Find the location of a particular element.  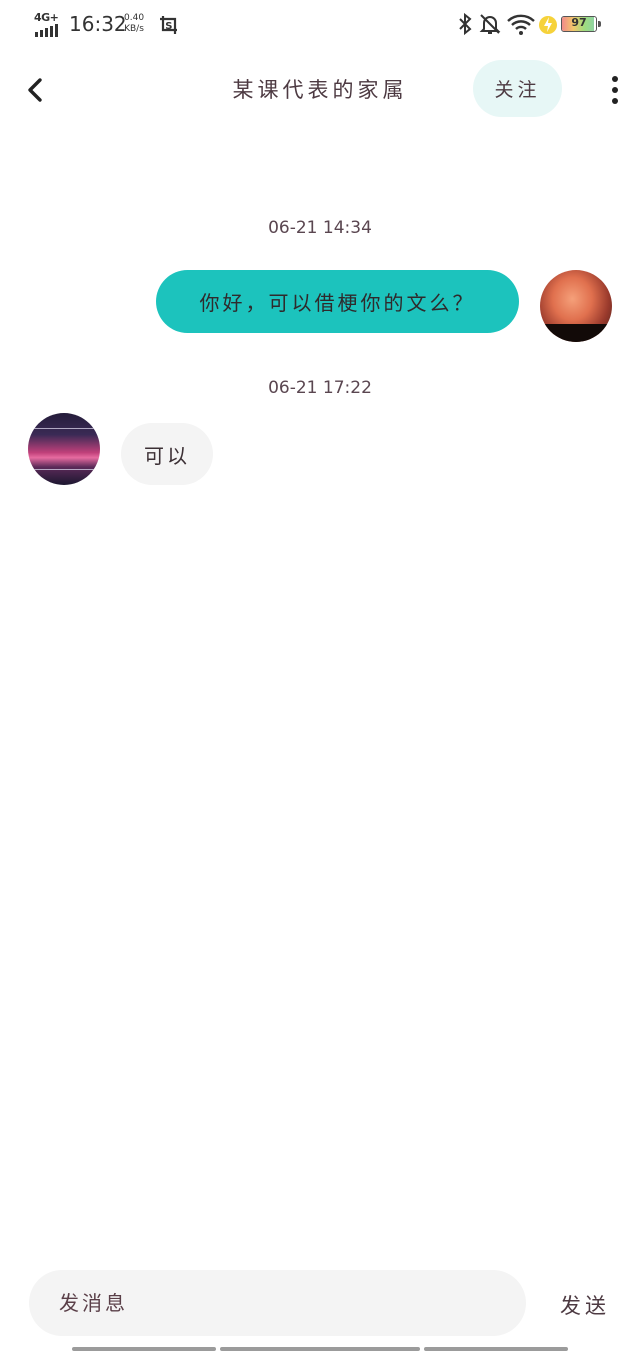

message-timestamp: 06-21 14:34 is located at coordinates (320, 228).